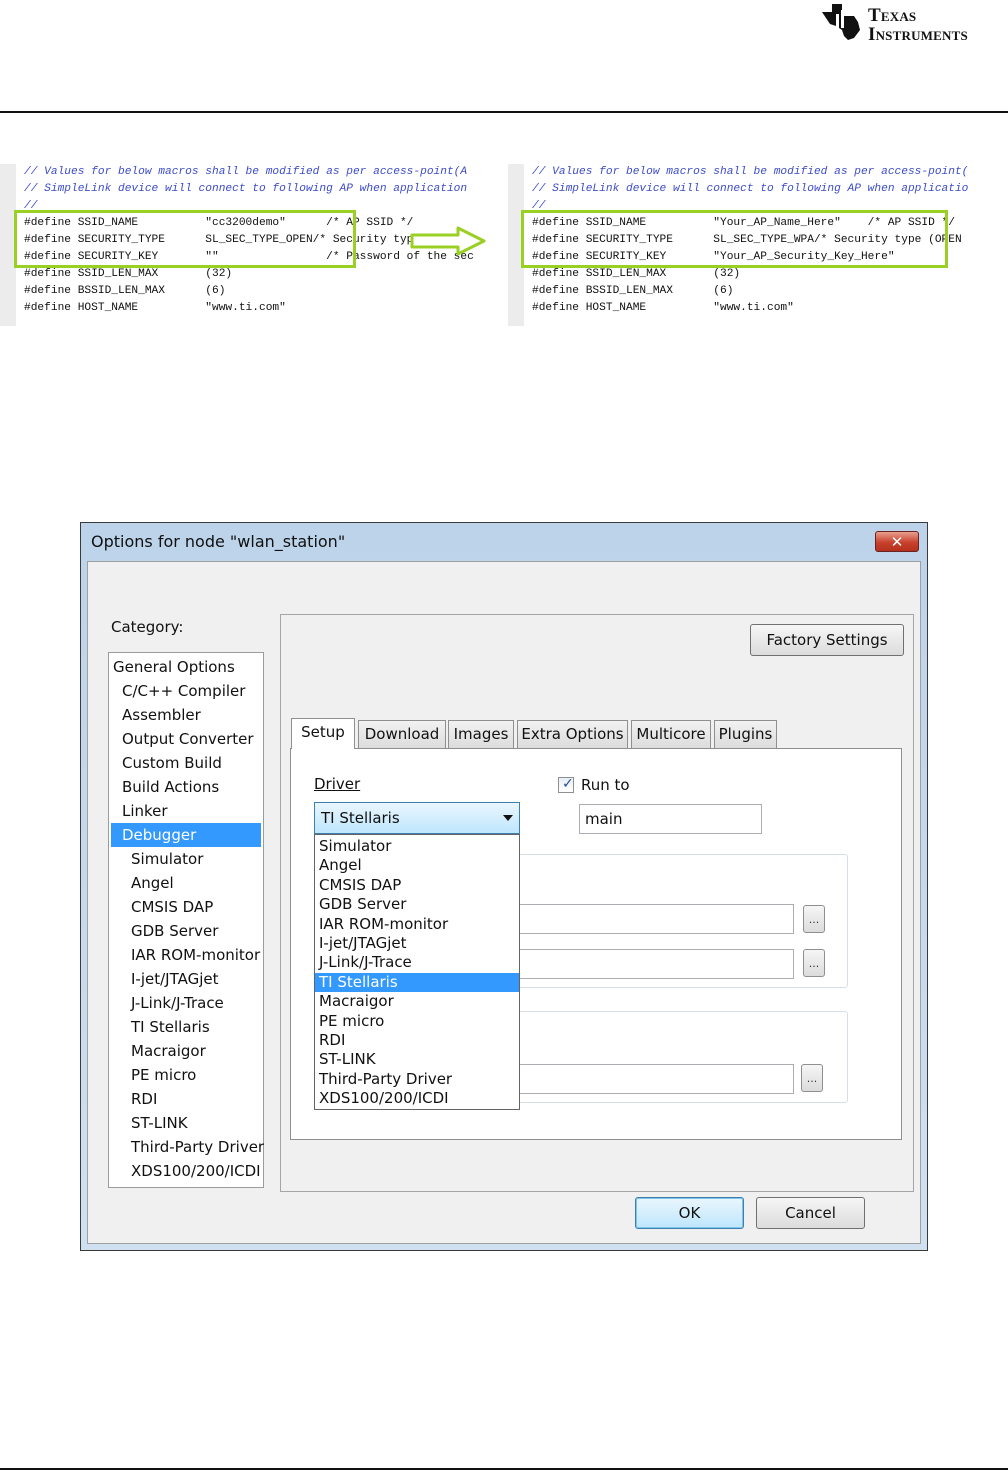  What do you see at coordinates (186, 1171) in the screenshot?
I see `category-item-xds100: XDS100/200/ICDI` at bounding box center [186, 1171].